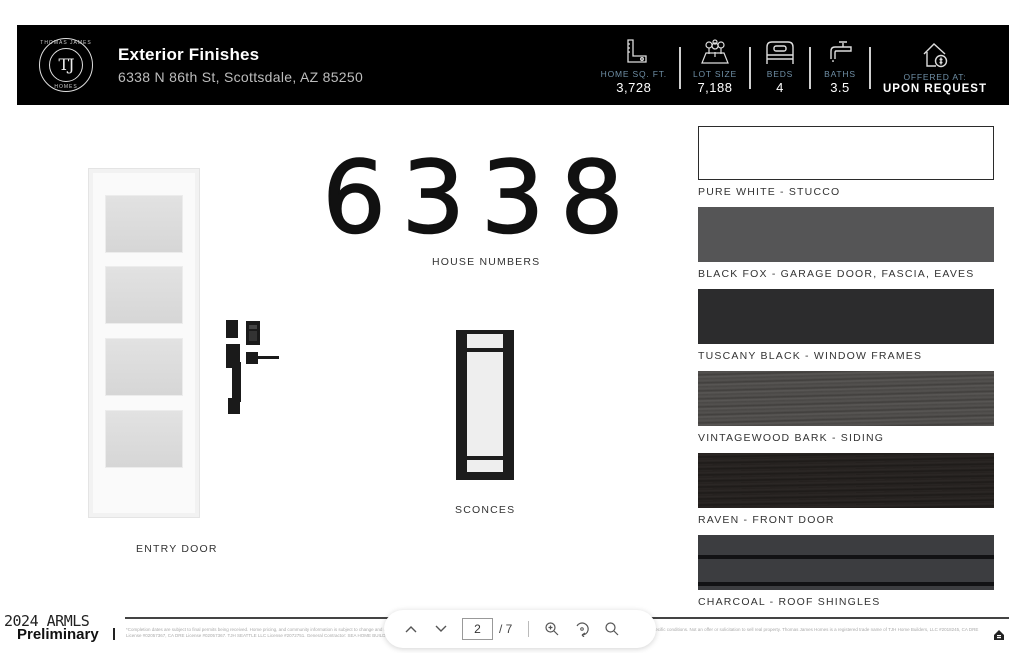  I want to click on stat-value: 7,188, so click(715, 87).